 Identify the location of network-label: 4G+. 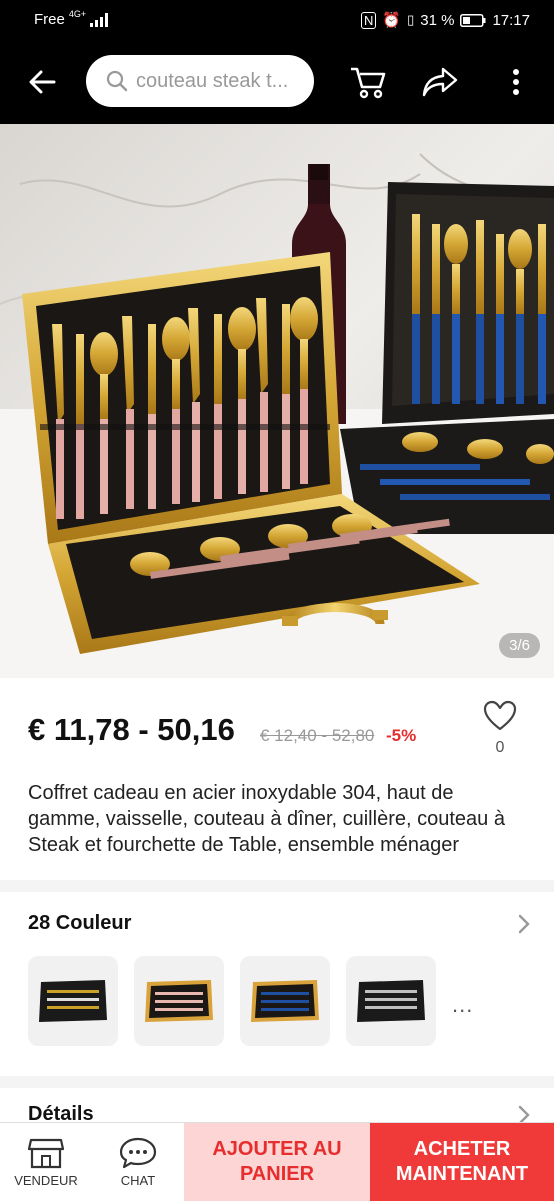
(77, 13).